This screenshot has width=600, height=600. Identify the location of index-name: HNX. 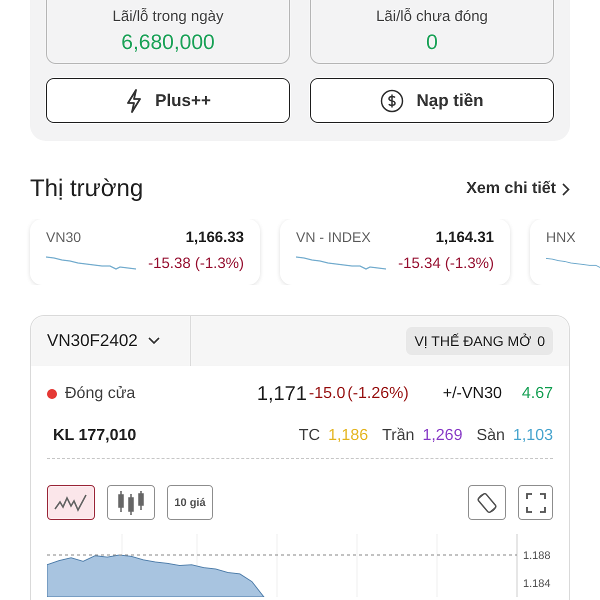
(561, 238).